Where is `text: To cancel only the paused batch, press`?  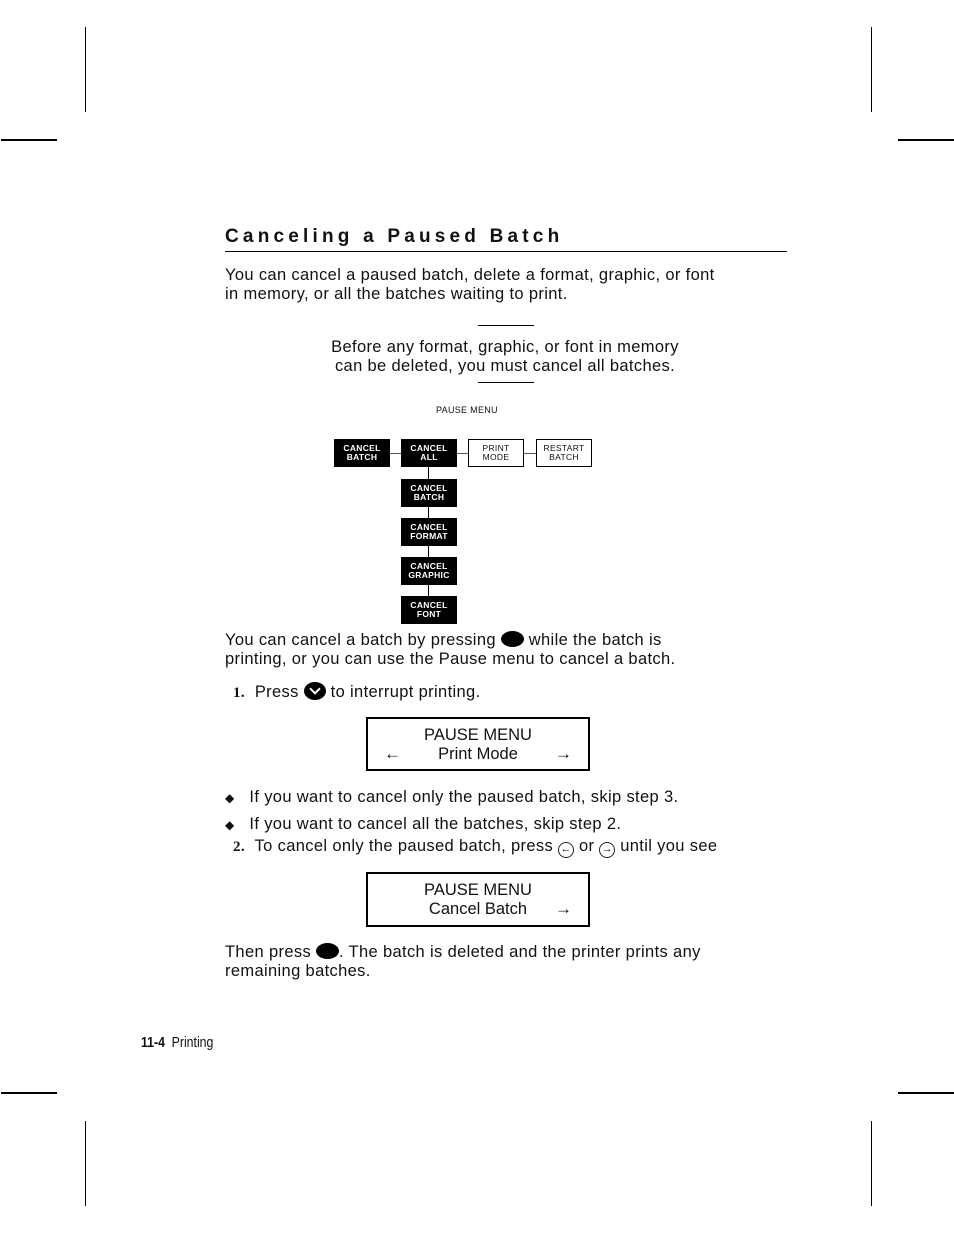
text: To cancel only the paused batch, press is located at coordinates (404, 846).